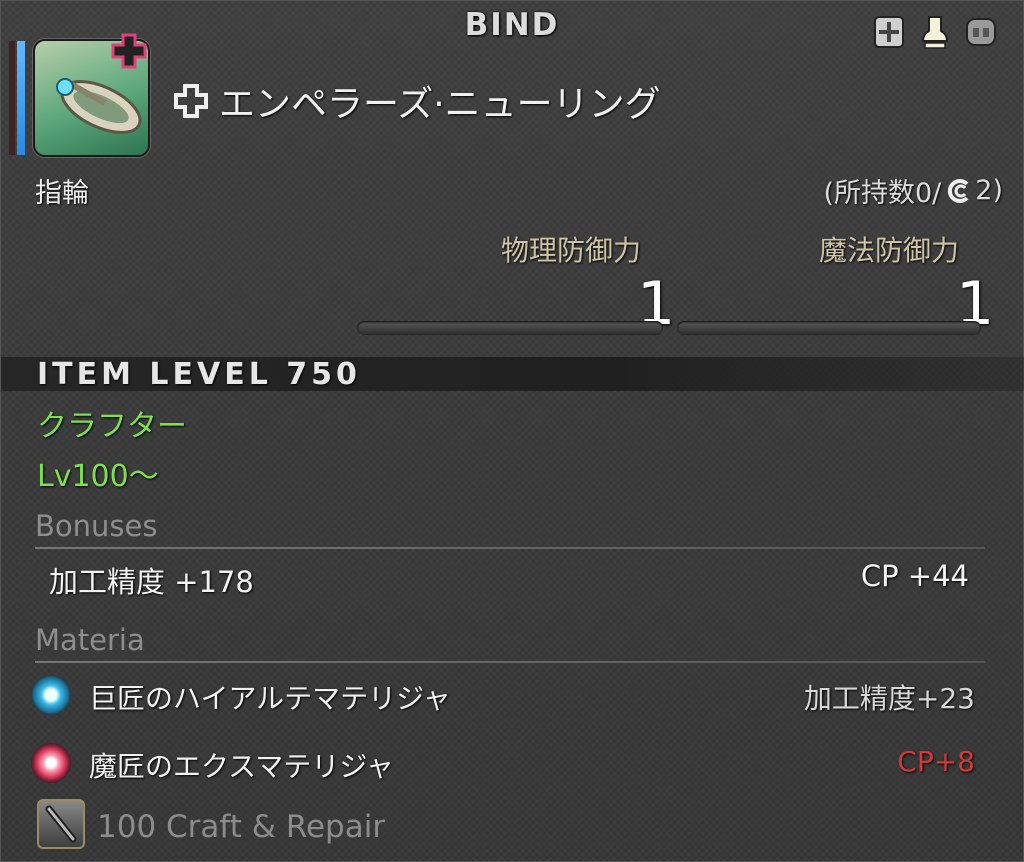 This screenshot has height=862, width=1024. I want to click on magic-defense-label: 魔法防御力, so click(889, 250).